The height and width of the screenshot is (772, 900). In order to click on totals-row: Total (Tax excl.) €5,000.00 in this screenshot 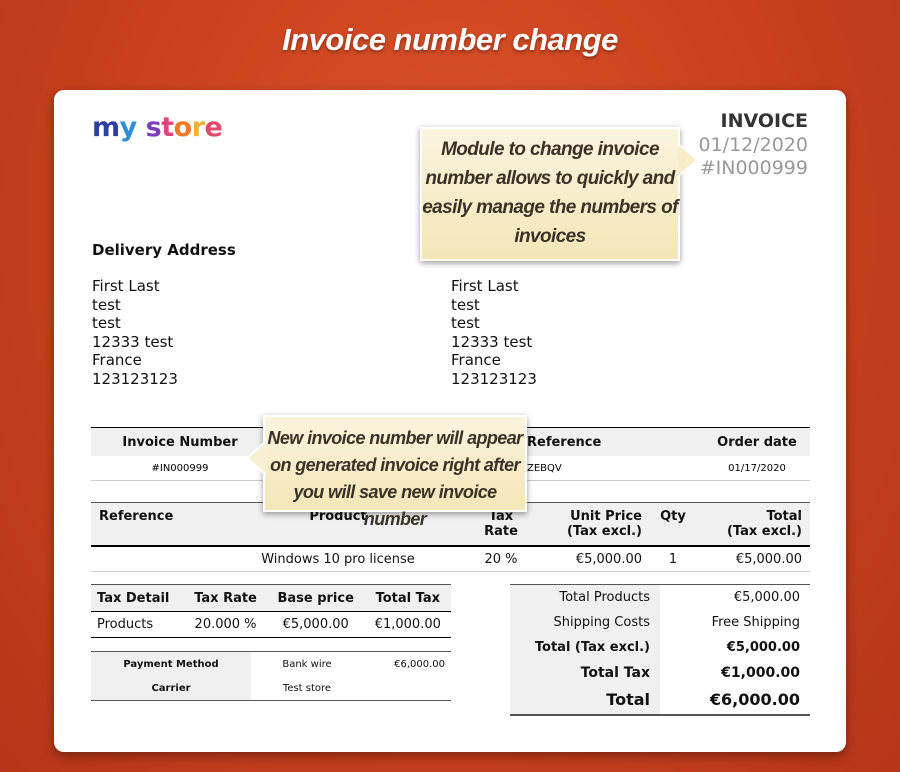, I will do `click(660, 647)`.